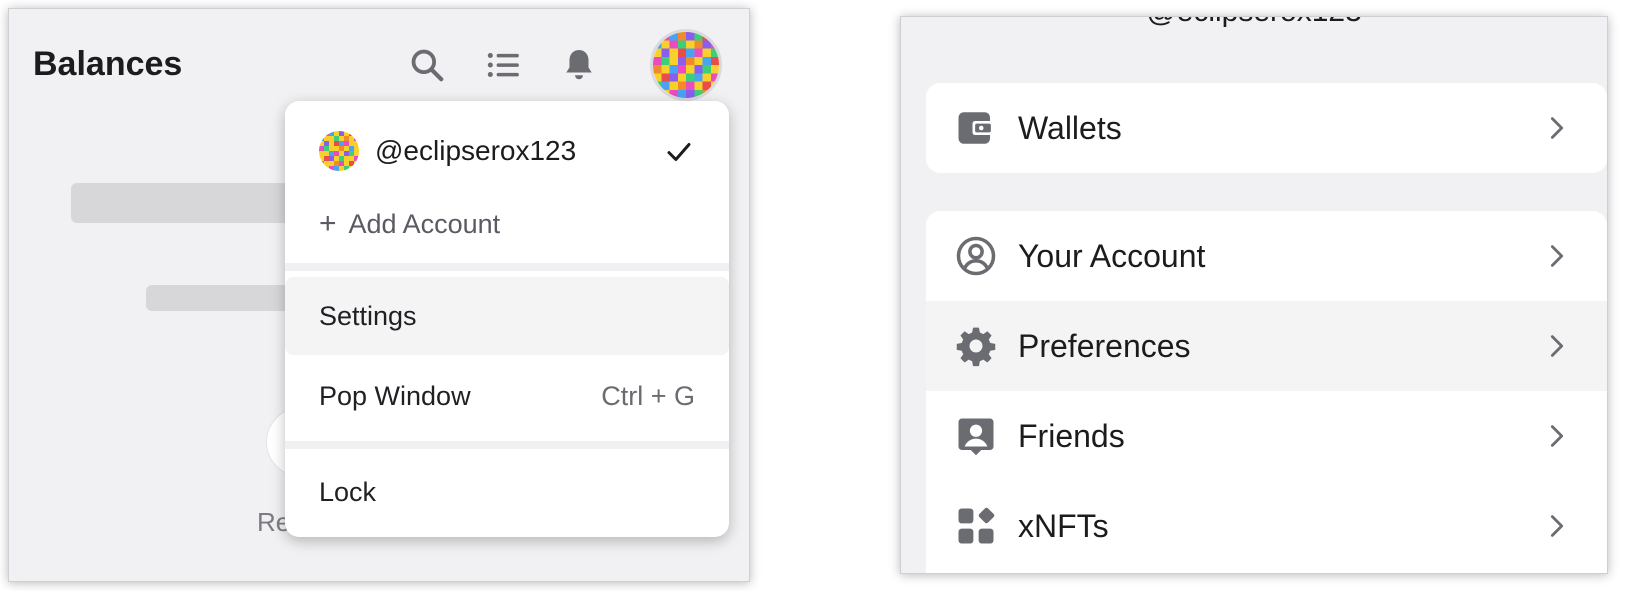  What do you see at coordinates (108, 64) in the screenshot?
I see `page-title: Balances` at bounding box center [108, 64].